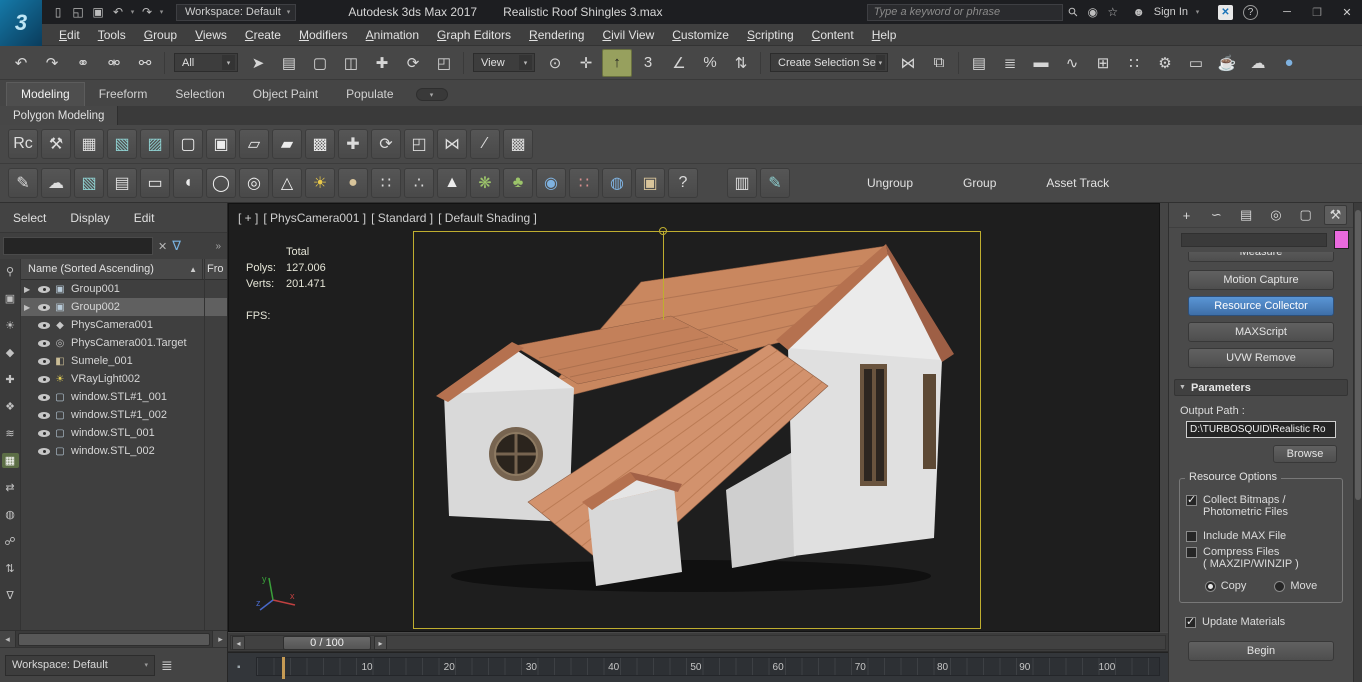  What do you see at coordinates (21, 63) in the screenshot?
I see `undo-icon: ↶` at bounding box center [21, 63].